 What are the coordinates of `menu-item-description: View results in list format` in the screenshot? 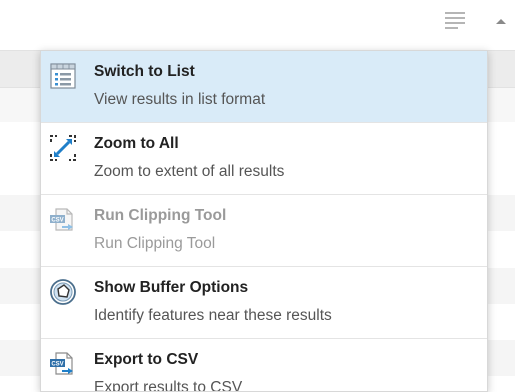 It's located at (180, 99).